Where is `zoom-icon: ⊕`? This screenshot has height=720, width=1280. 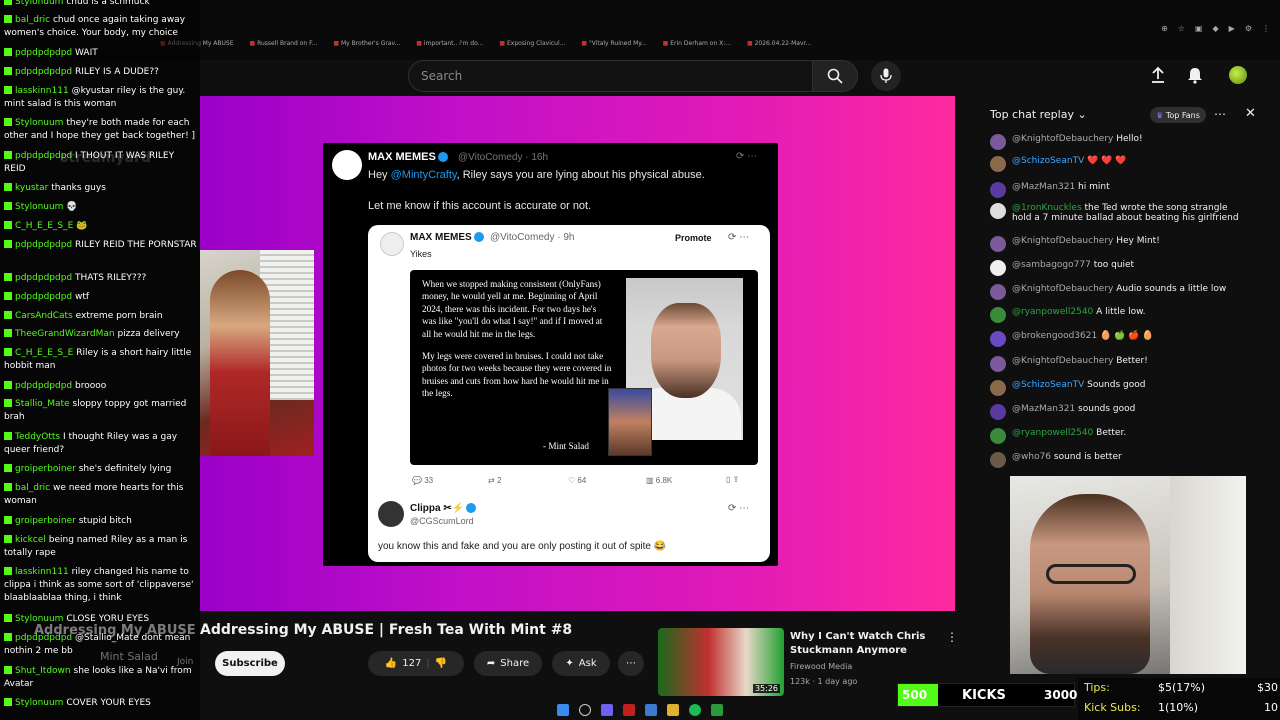
zoom-icon: ⊕ is located at coordinates (1164, 28).